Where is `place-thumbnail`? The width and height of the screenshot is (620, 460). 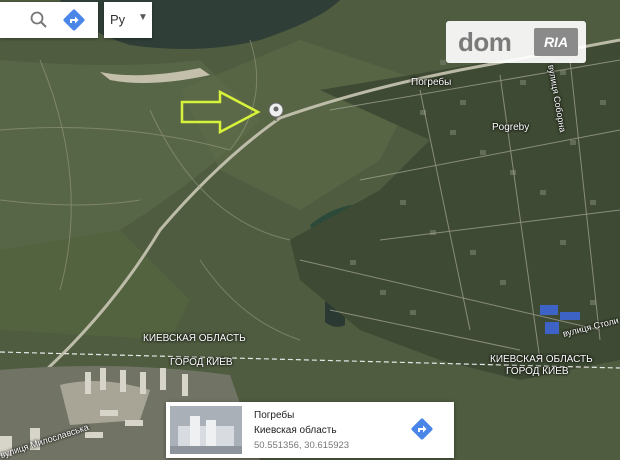
place-thumbnail is located at coordinates (206, 430).